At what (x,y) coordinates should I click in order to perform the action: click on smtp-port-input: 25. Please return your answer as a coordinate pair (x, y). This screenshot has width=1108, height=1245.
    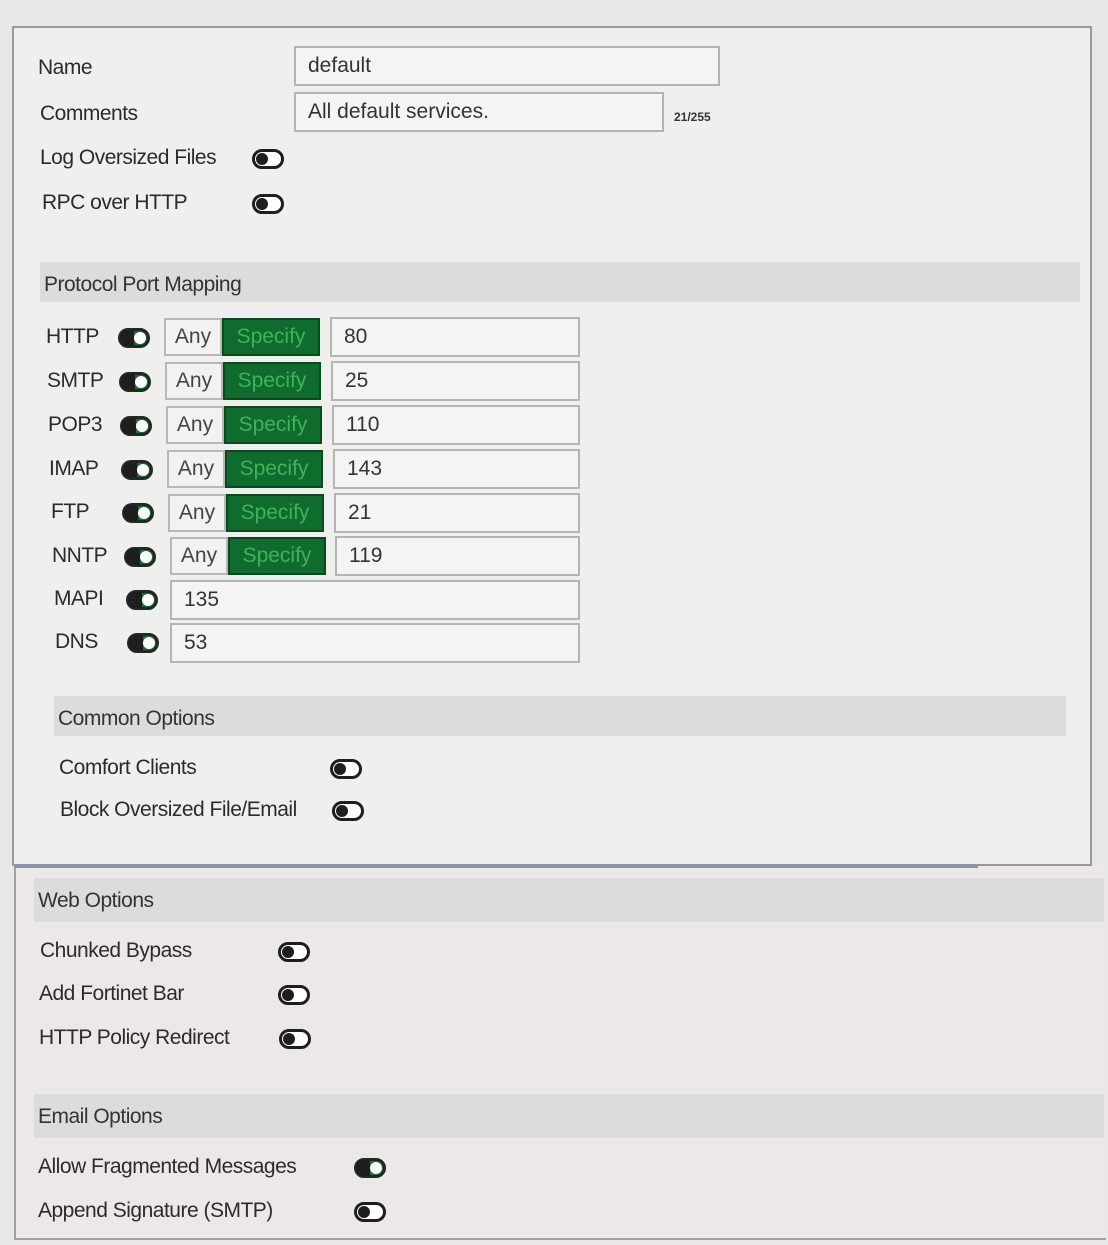
    Looking at the image, I should click on (455, 381).